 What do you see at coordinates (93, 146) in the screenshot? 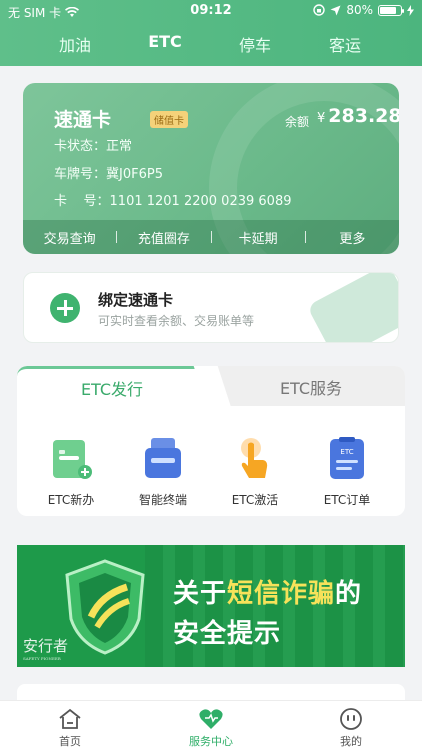
I see `card-status: 卡状态：正常` at bounding box center [93, 146].